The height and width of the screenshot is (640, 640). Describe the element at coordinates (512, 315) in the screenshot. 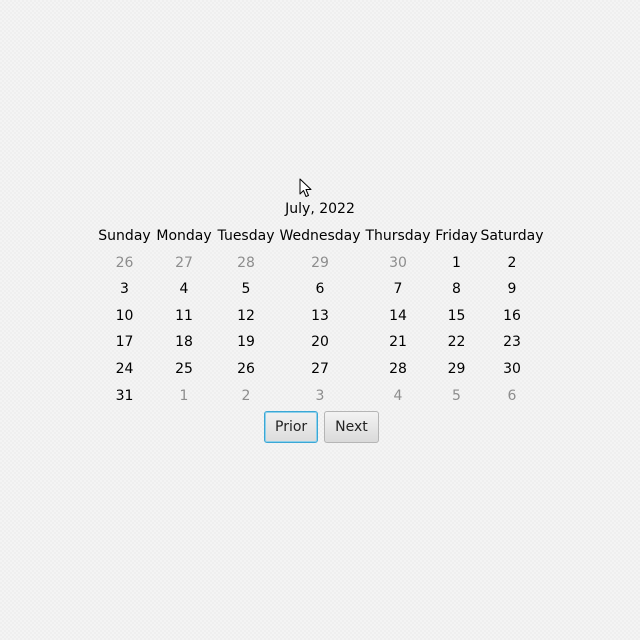

I see `day-cell: 16` at that location.